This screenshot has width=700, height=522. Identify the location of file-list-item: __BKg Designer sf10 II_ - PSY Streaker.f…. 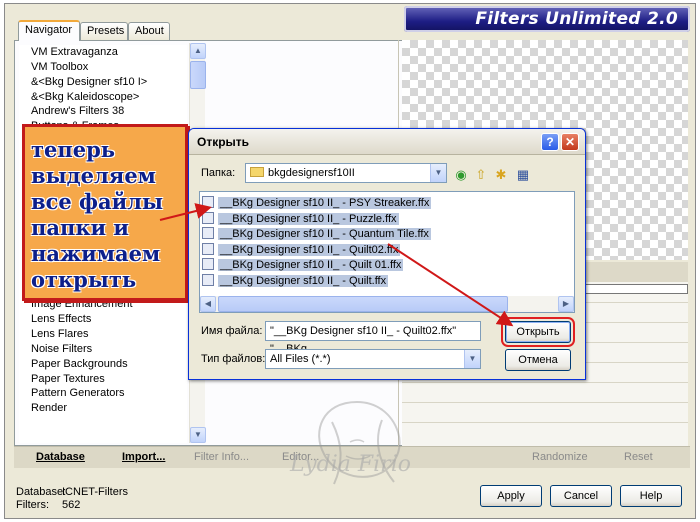
(317, 203).